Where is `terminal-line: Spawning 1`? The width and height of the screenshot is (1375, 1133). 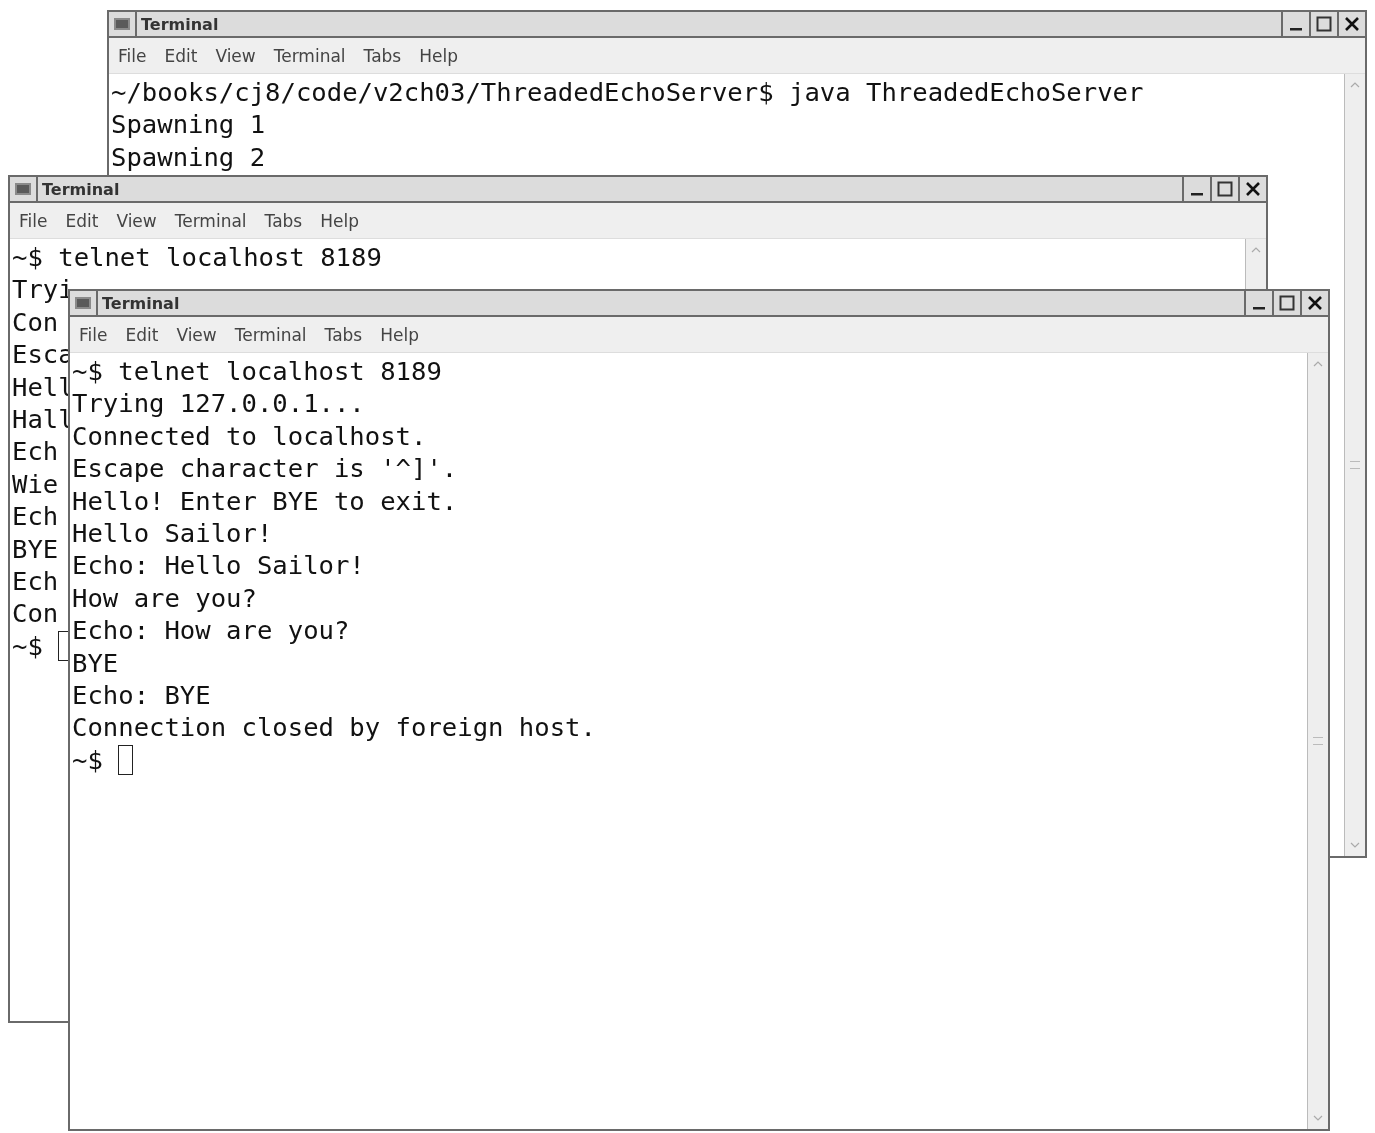
terminal-line: Spawning 1 is located at coordinates (188, 124).